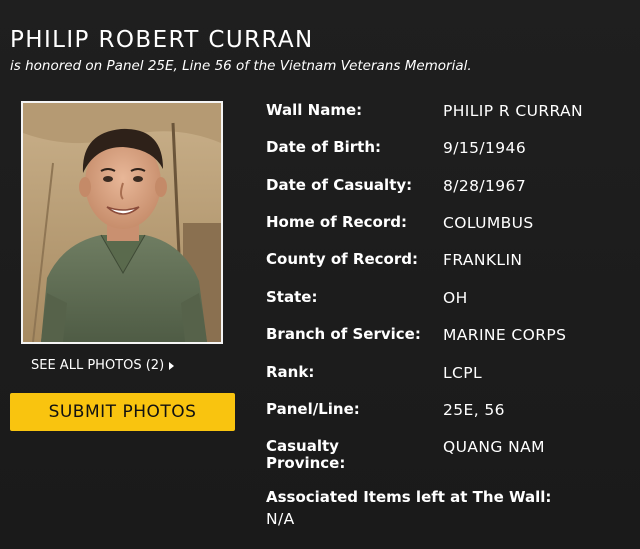  Describe the element at coordinates (485, 186) in the screenshot. I see `date-of-casualty-value: 8/28/1967` at that location.